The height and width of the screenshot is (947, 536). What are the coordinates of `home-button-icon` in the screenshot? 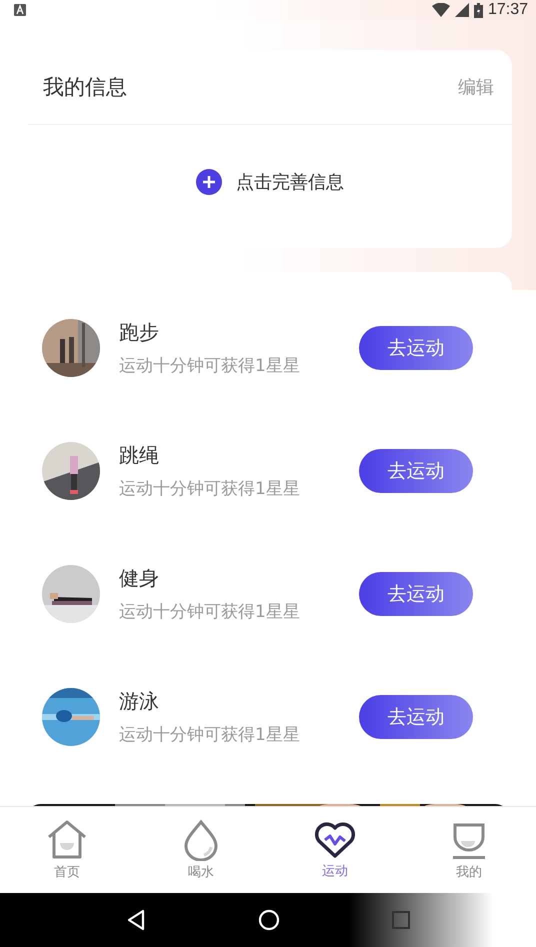 It's located at (269, 920).